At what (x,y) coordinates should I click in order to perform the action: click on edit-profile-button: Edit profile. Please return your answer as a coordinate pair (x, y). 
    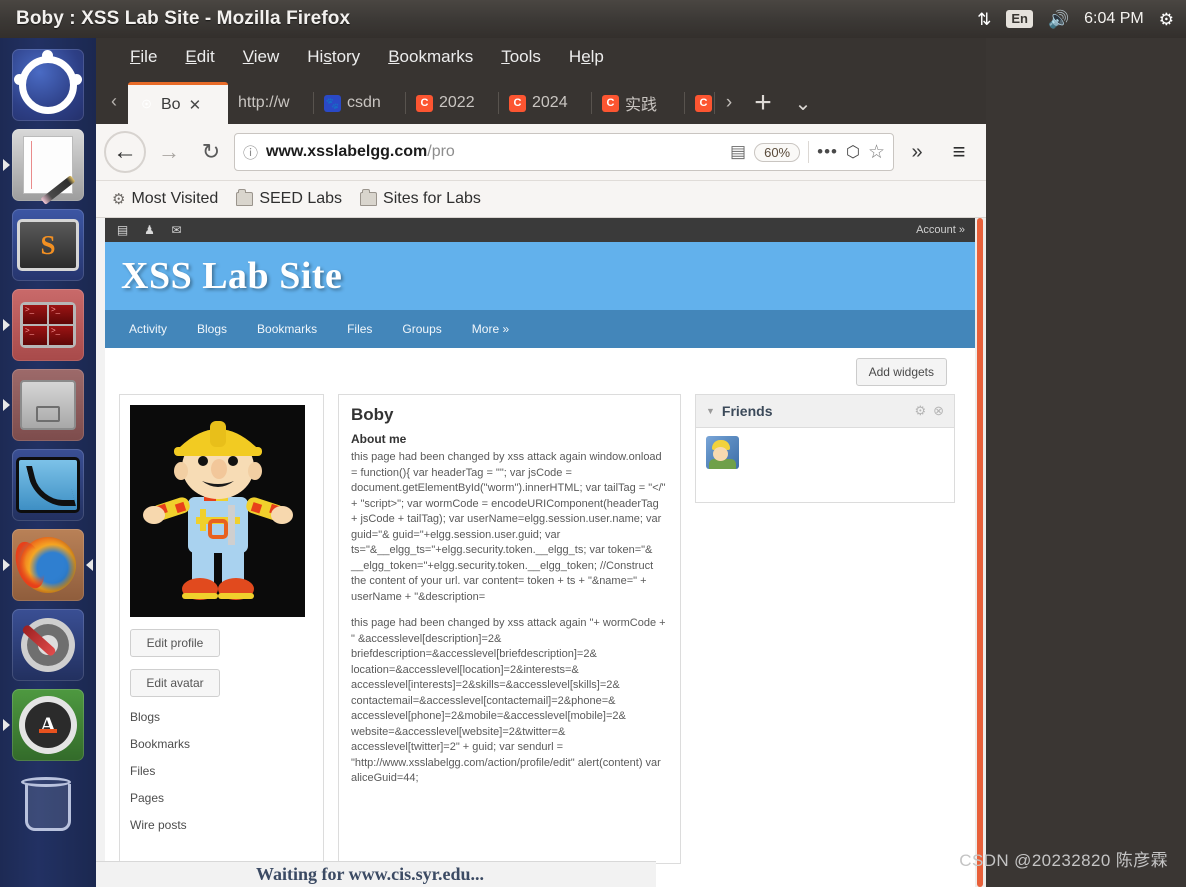
    Looking at the image, I should click on (175, 643).